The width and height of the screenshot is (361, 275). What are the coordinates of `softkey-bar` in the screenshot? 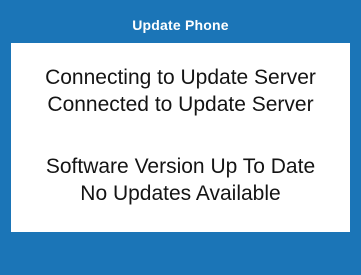 It's located at (180, 247).